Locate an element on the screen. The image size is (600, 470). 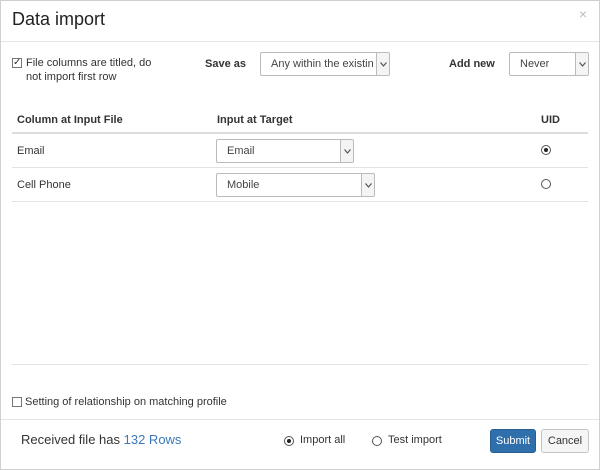
target-select-cell-phone: Mobile is located at coordinates (295, 185).